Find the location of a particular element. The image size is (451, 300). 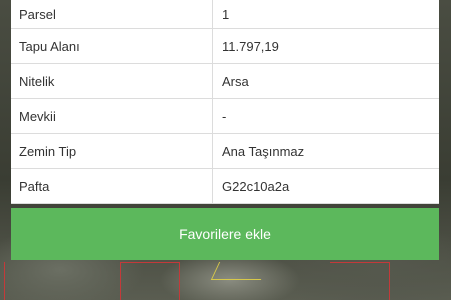

row-label: Mevkii is located at coordinates (112, 116).